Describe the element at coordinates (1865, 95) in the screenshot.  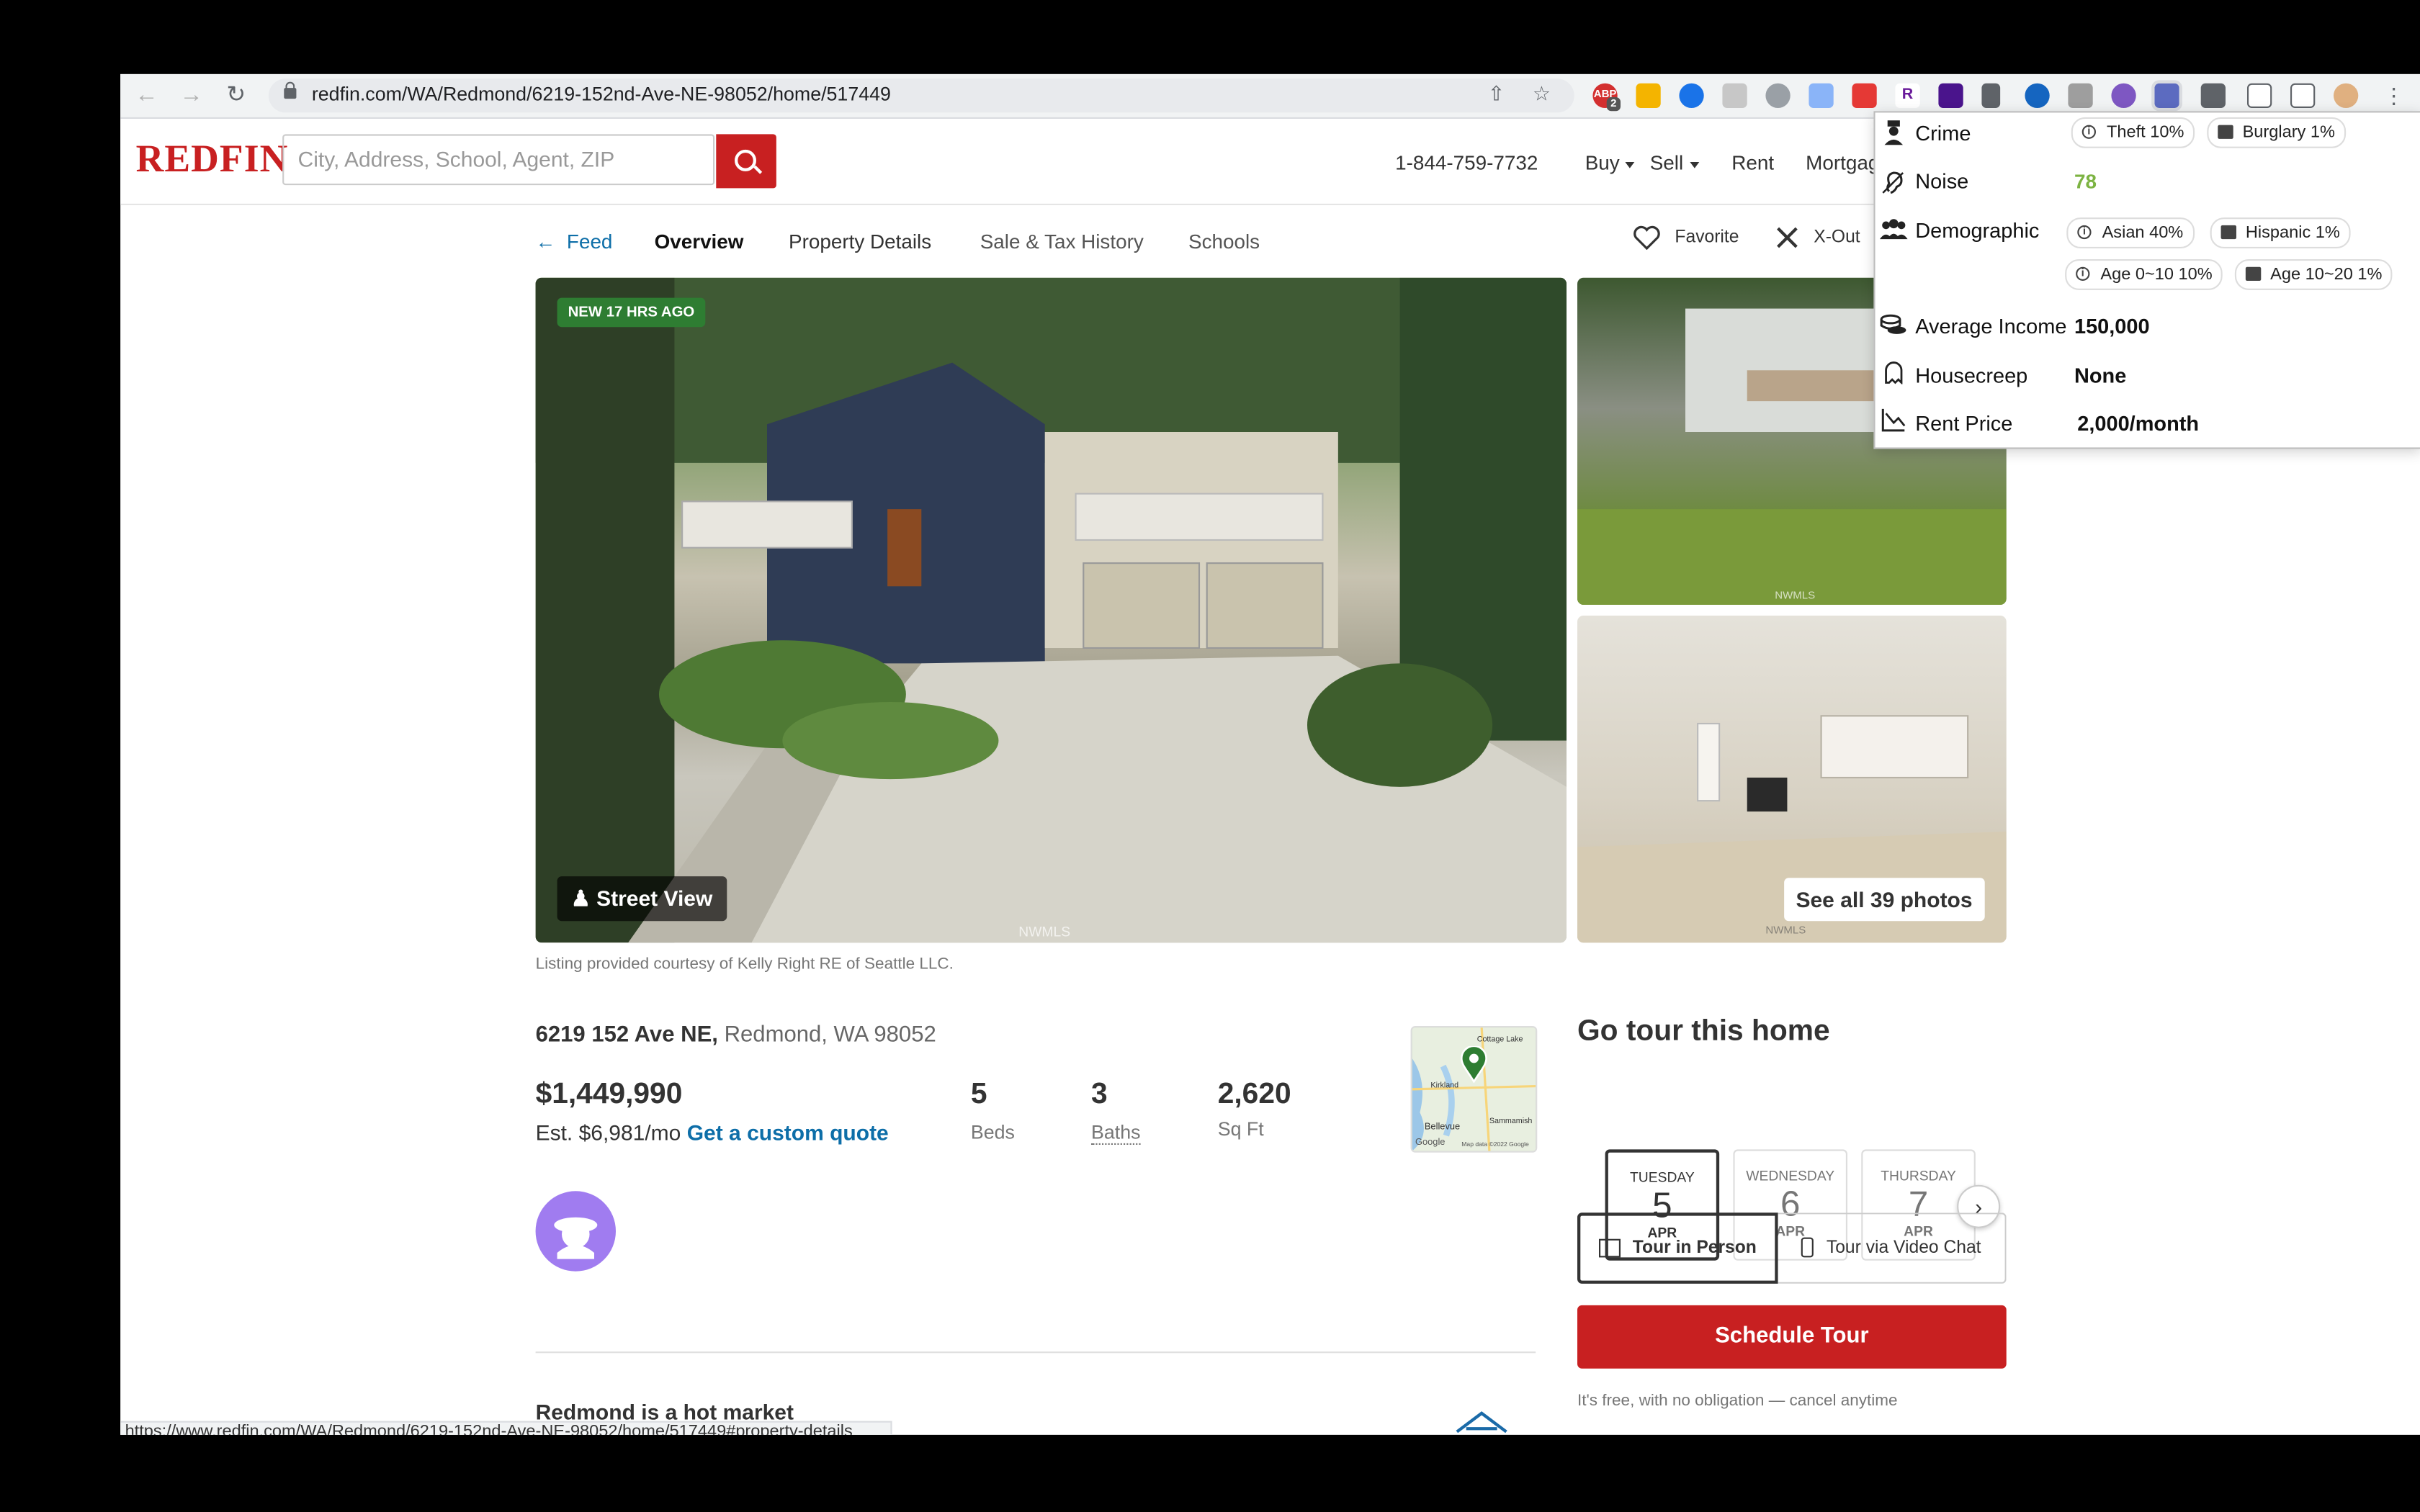
I see `extension-red-icon` at that location.